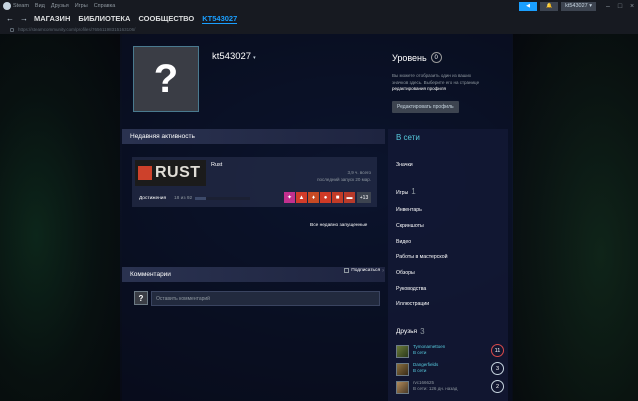 This screenshot has height=401, width=638. What do you see at coordinates (141, 298) in the screenshot?
I see `comment-avatar: ?` at bounding box center [141, 298].